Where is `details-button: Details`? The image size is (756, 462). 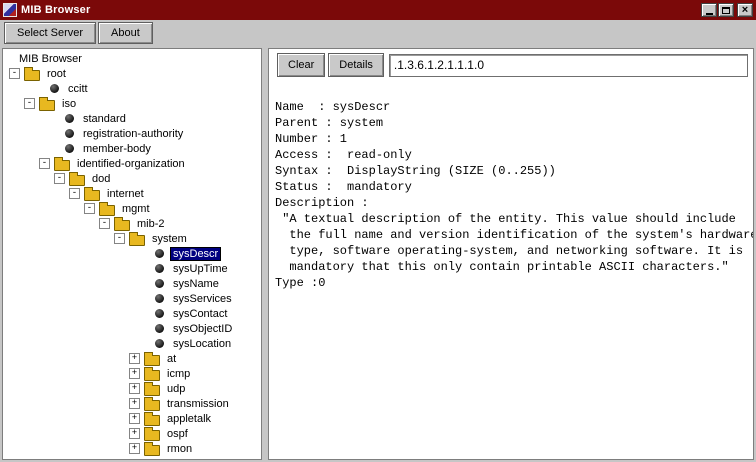
details-button: Details is located at coordinates (356, 65).